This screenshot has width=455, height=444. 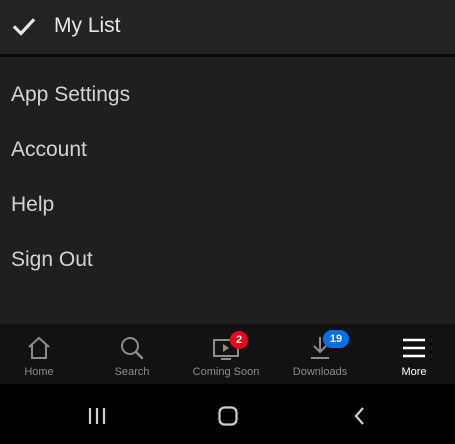 What do you see at coordinates (227, 27) in the screenshot?
I see `my-list-row: My List` at bounding box center [227, 27].